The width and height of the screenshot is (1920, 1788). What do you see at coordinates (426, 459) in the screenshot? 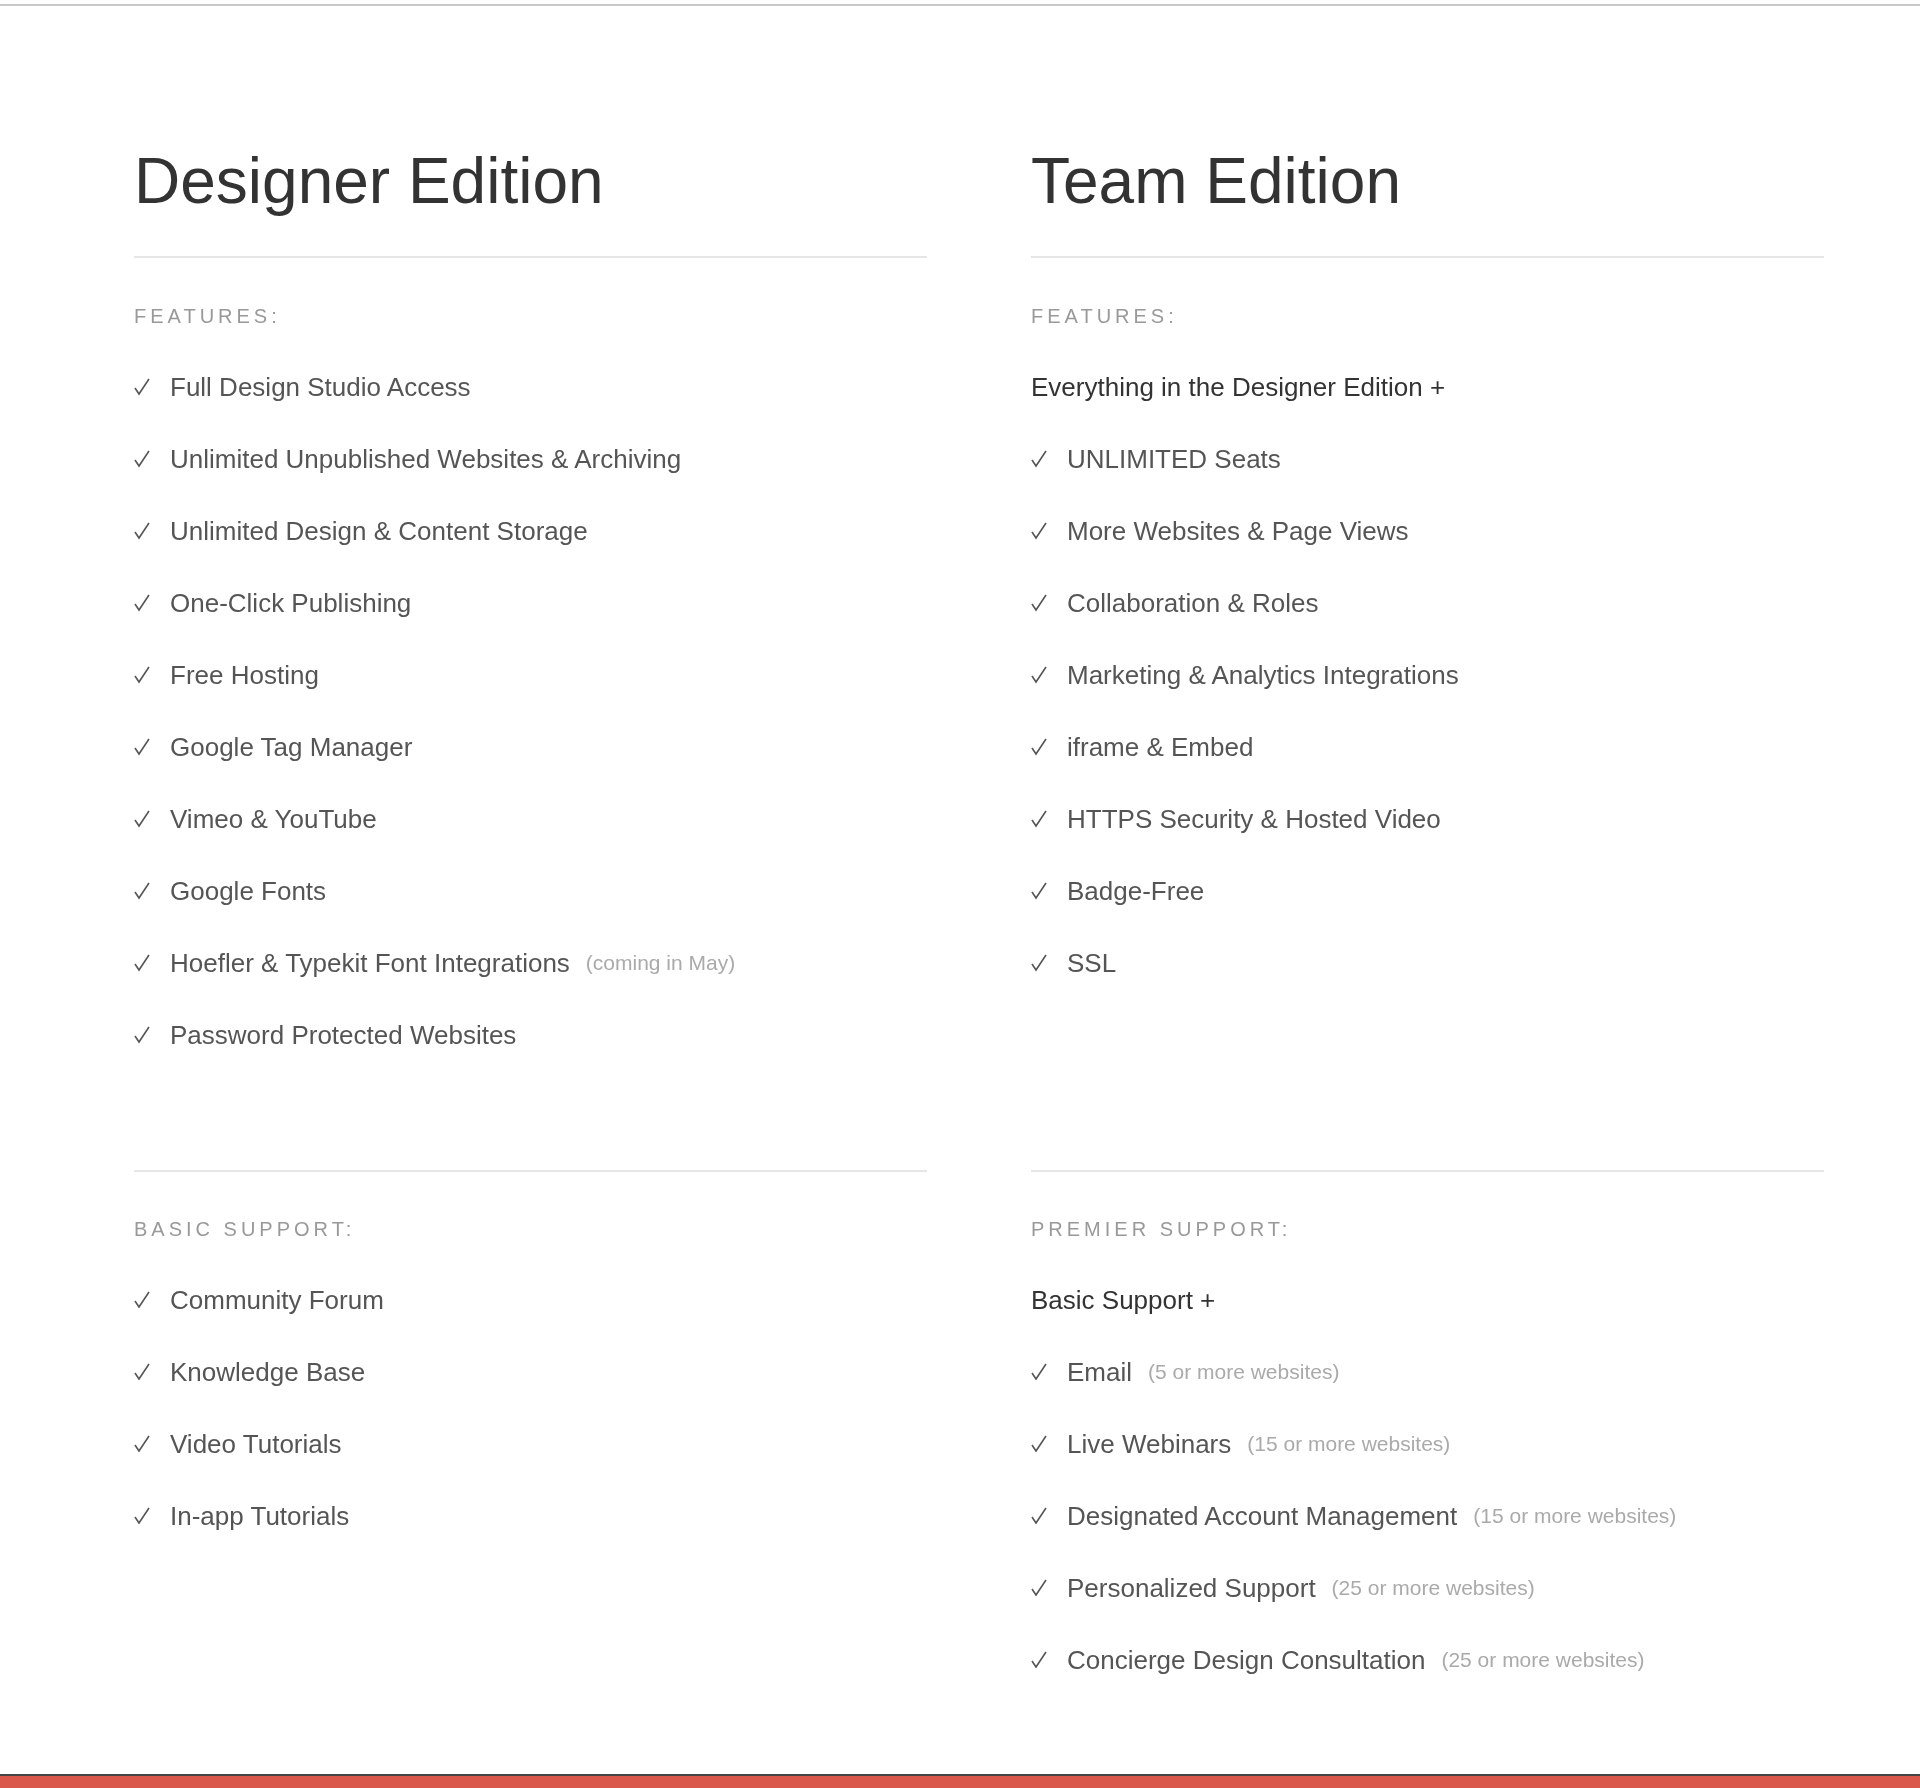
I see `feature-text: Unlimited Unpublished Websites & Archiving` at bounding box center [426, 459].